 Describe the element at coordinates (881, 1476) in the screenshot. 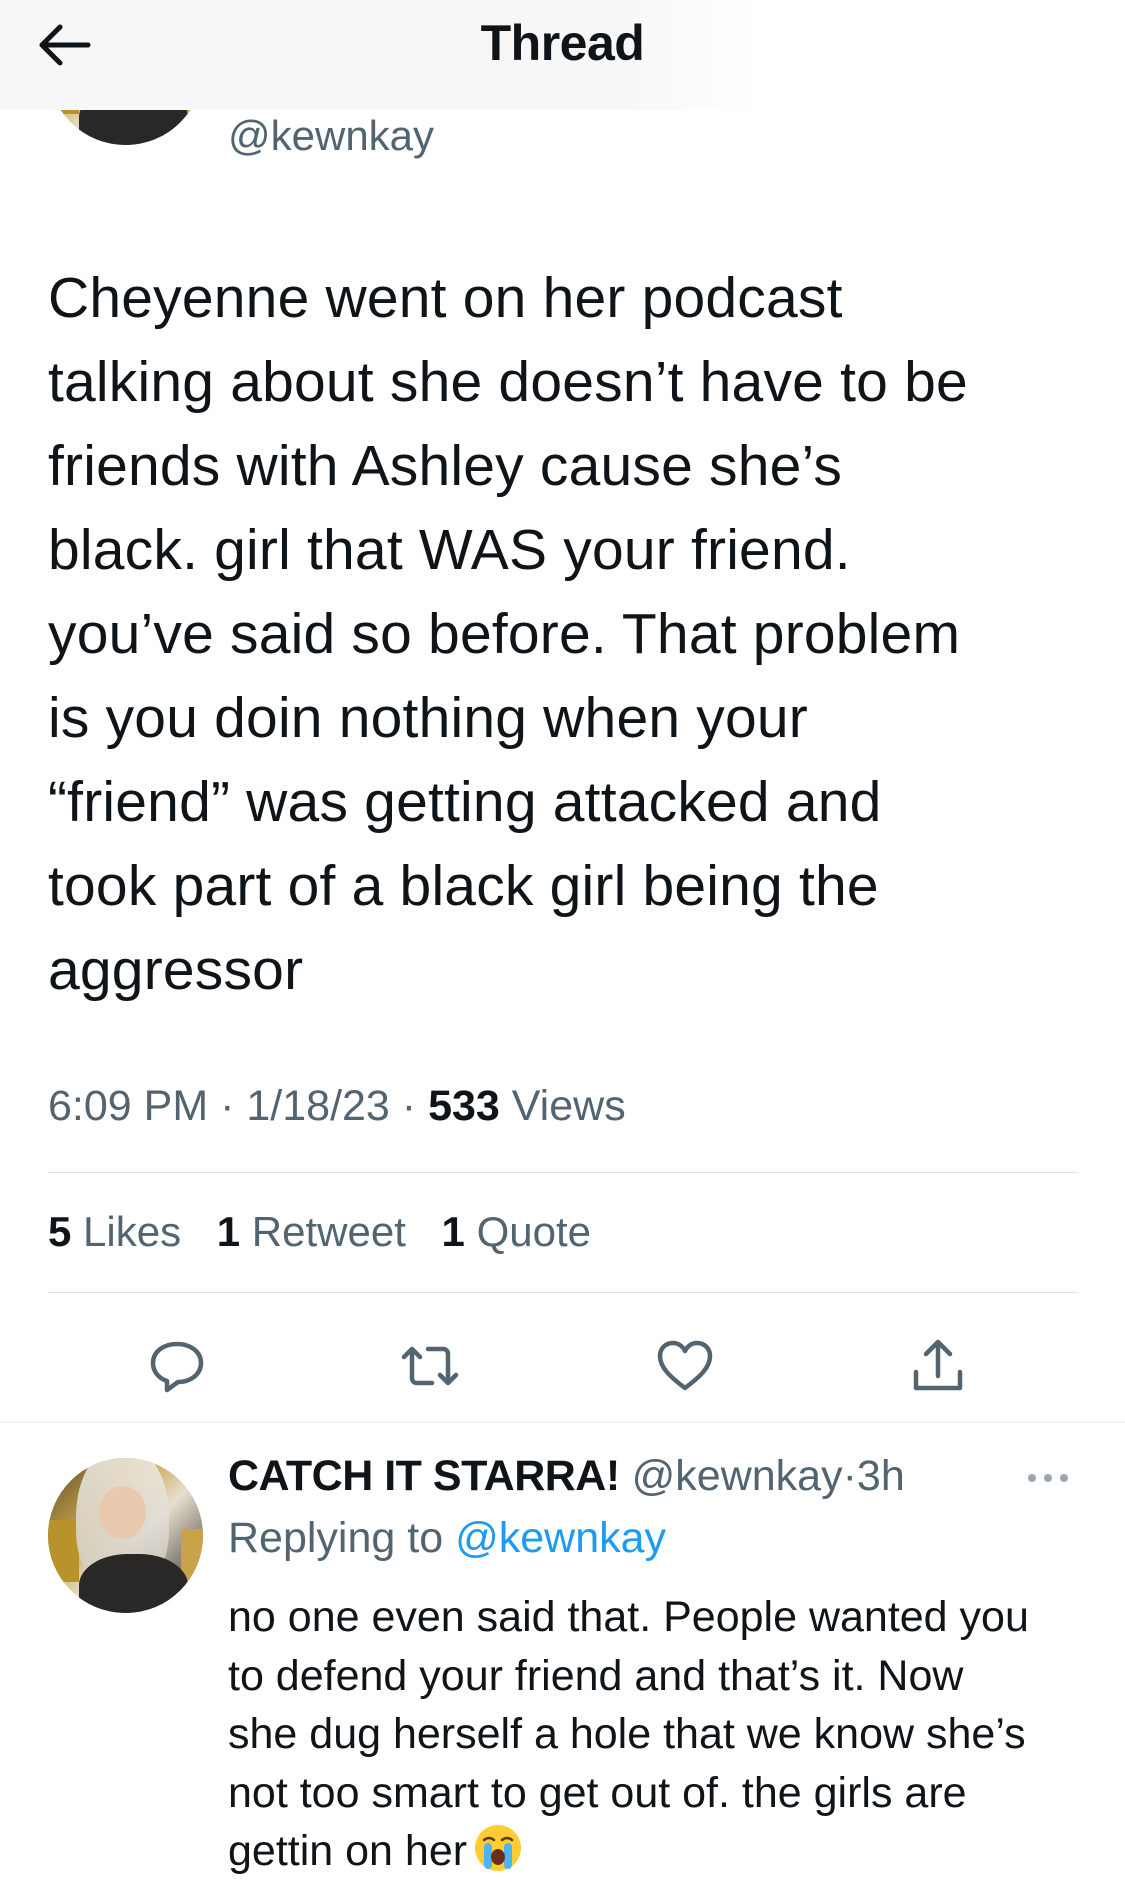

I see `reply-time: 3h` at that location.